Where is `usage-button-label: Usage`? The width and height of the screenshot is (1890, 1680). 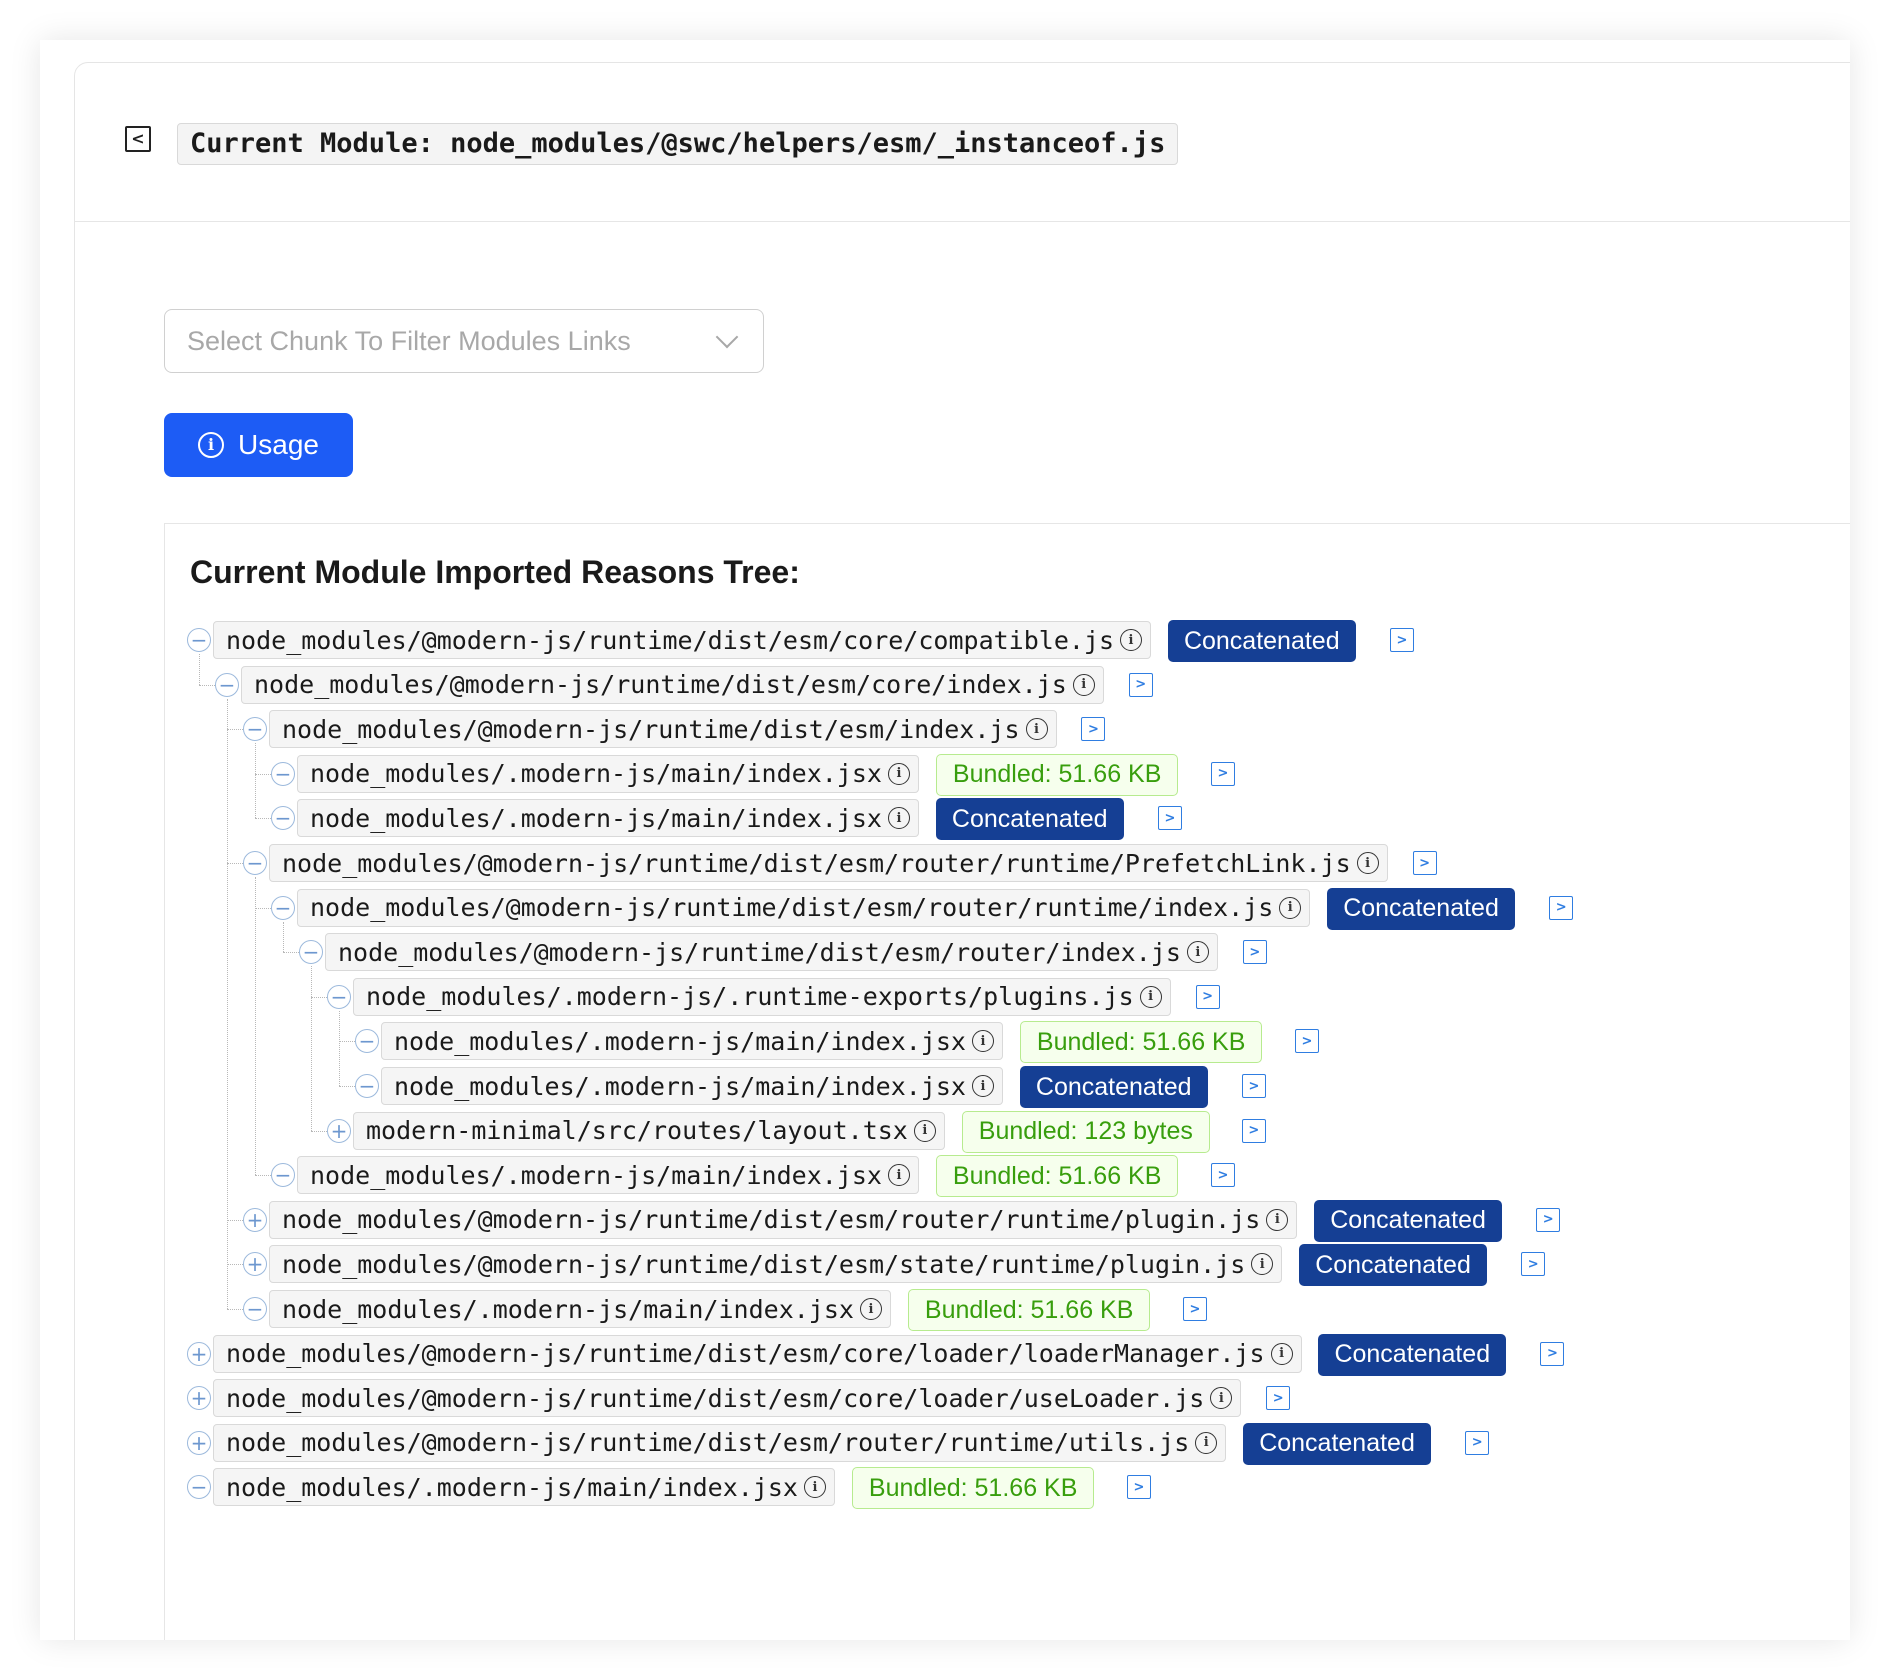 usage-button-label: Usage is located at coordinates (278, 444).